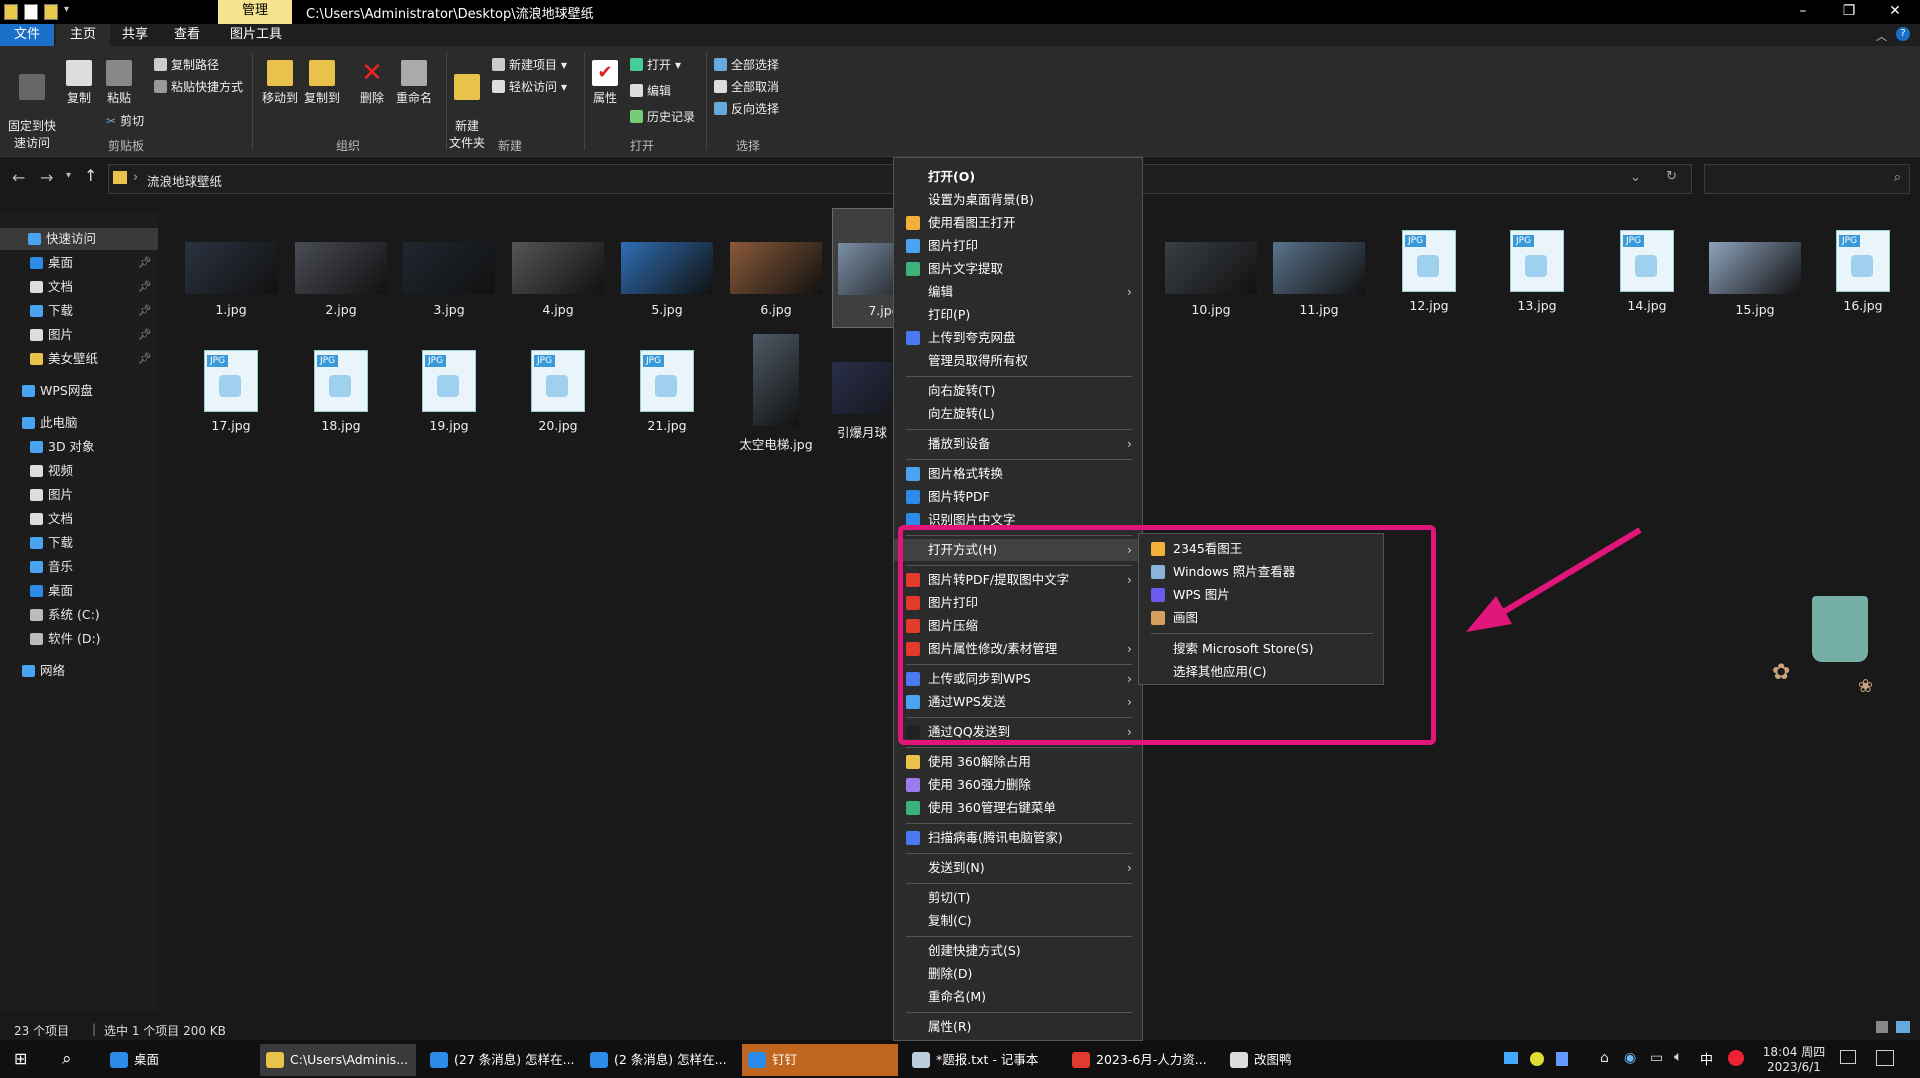 This screenshot has width=1920, height=1078. Describe the element at coordinates (1678, 1057) in the screenshot. I see `volume-icon: 🔈︎` at that location.